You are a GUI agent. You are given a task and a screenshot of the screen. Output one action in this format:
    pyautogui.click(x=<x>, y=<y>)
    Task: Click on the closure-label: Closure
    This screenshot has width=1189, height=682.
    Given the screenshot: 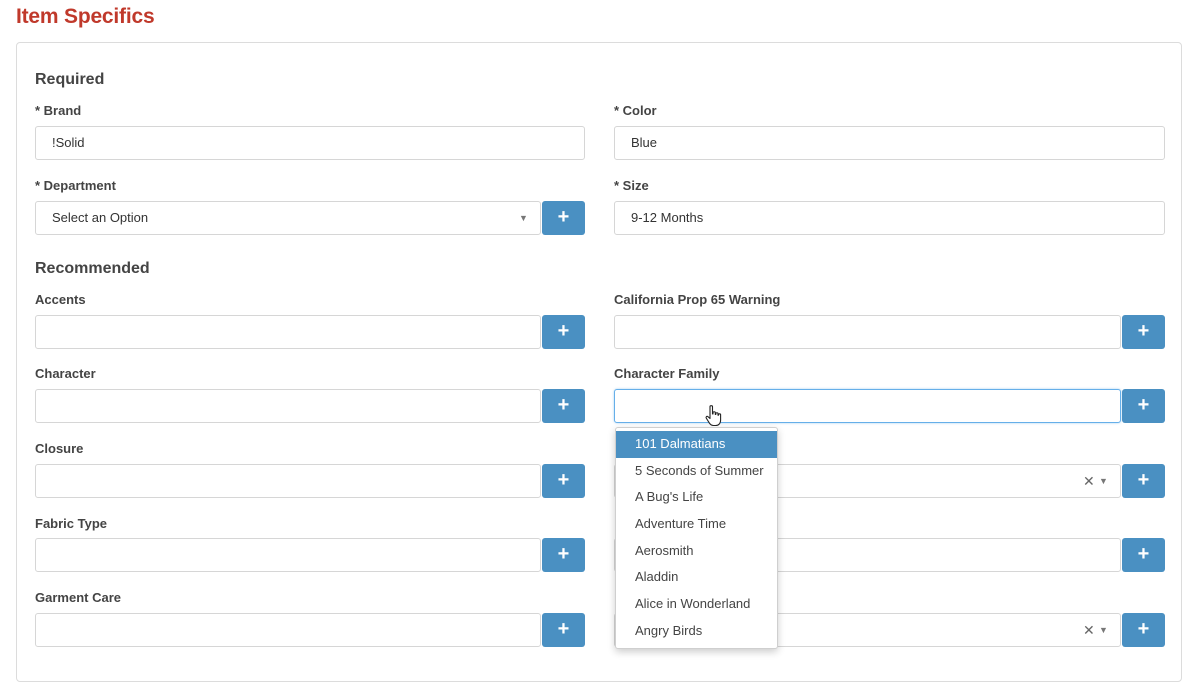 What is the action you would take?
    pyautogui.click(x=59, y=448)
    